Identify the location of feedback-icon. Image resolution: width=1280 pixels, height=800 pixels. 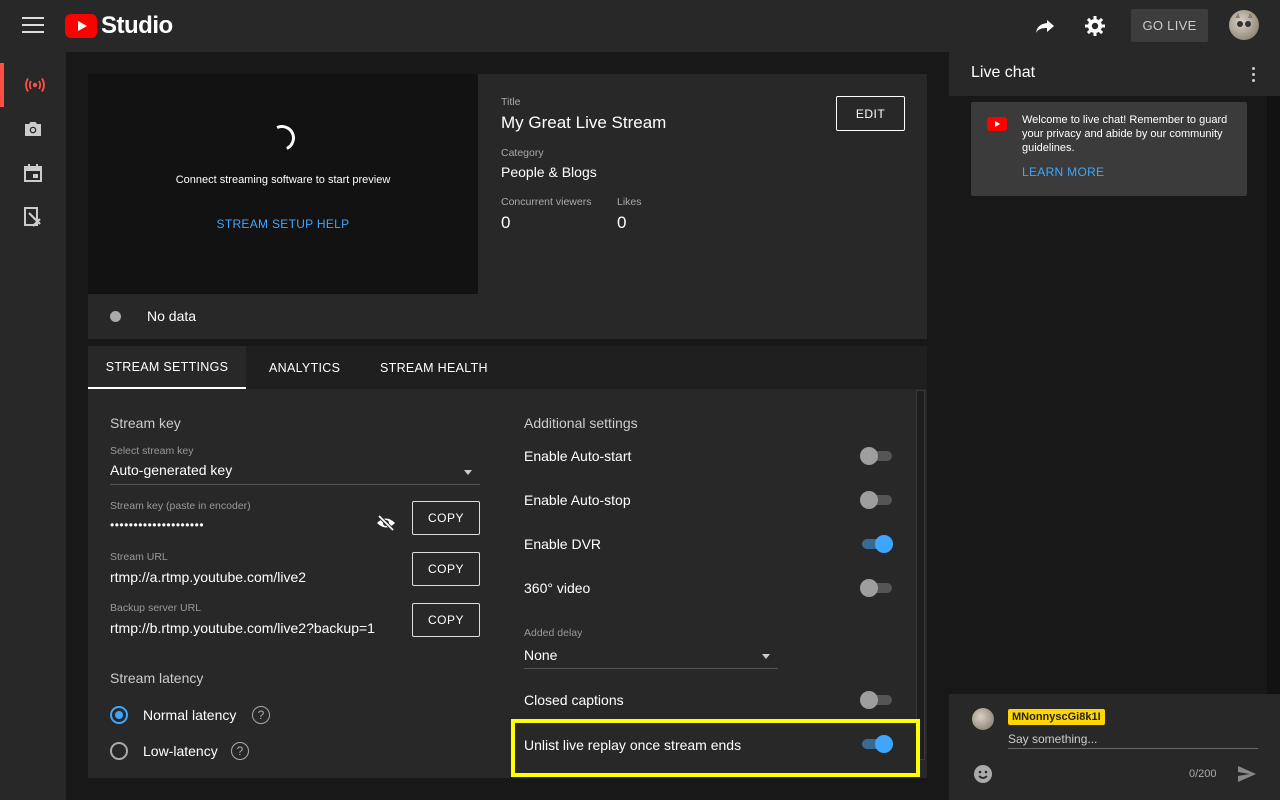
(32, 217).